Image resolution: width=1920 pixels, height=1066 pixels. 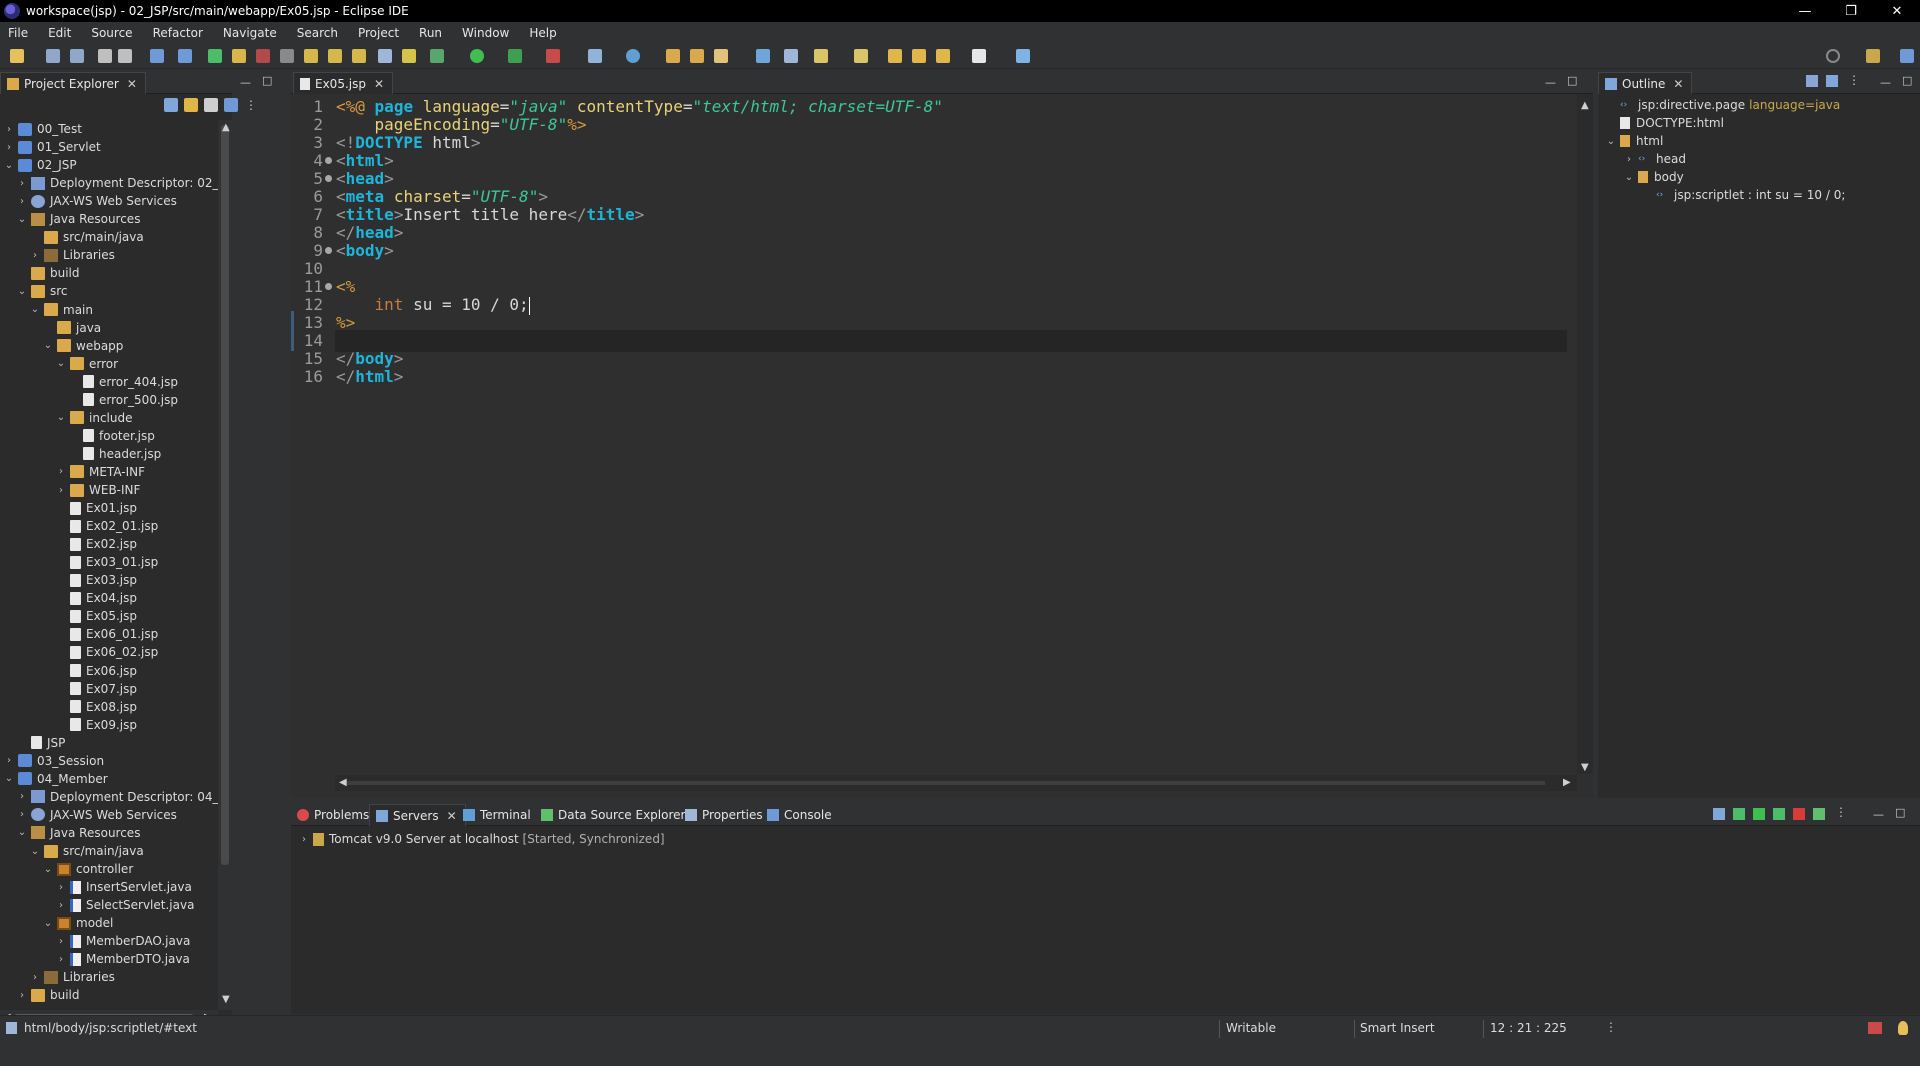 What do you see at coordinates (1023, 56) in the screenshot?
I see `pin-editor-icon` at bounding box center [1023, 56].